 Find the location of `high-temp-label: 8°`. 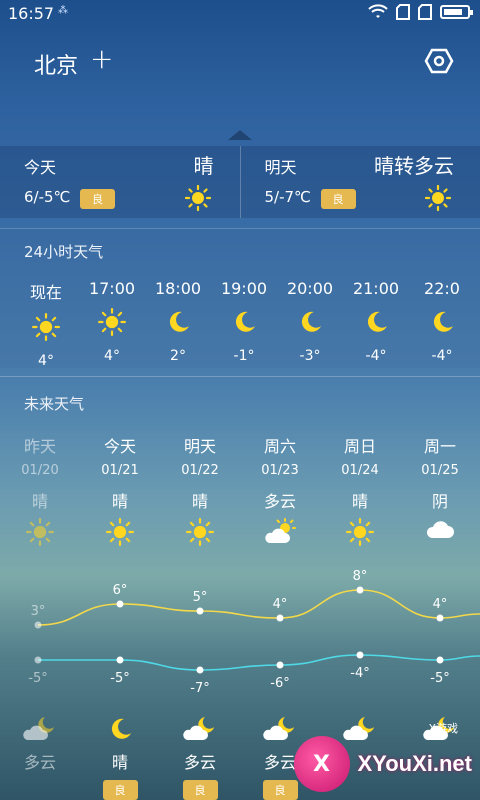

high-temp-label: 8° is located at coordinates (360, 576).